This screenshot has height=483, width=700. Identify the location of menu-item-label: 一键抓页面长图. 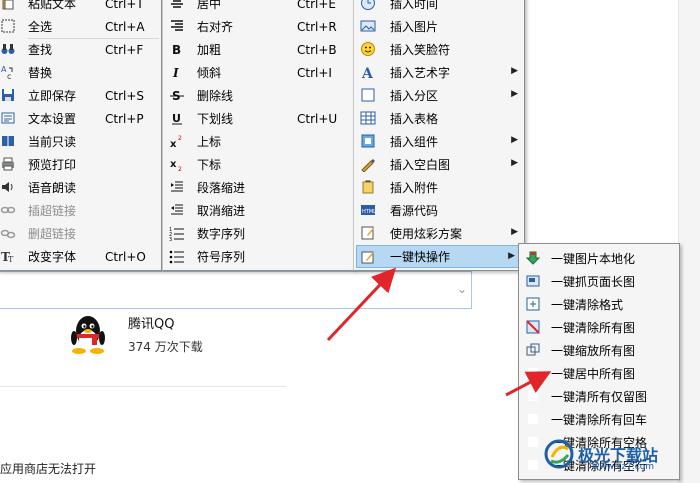
(593, 282).